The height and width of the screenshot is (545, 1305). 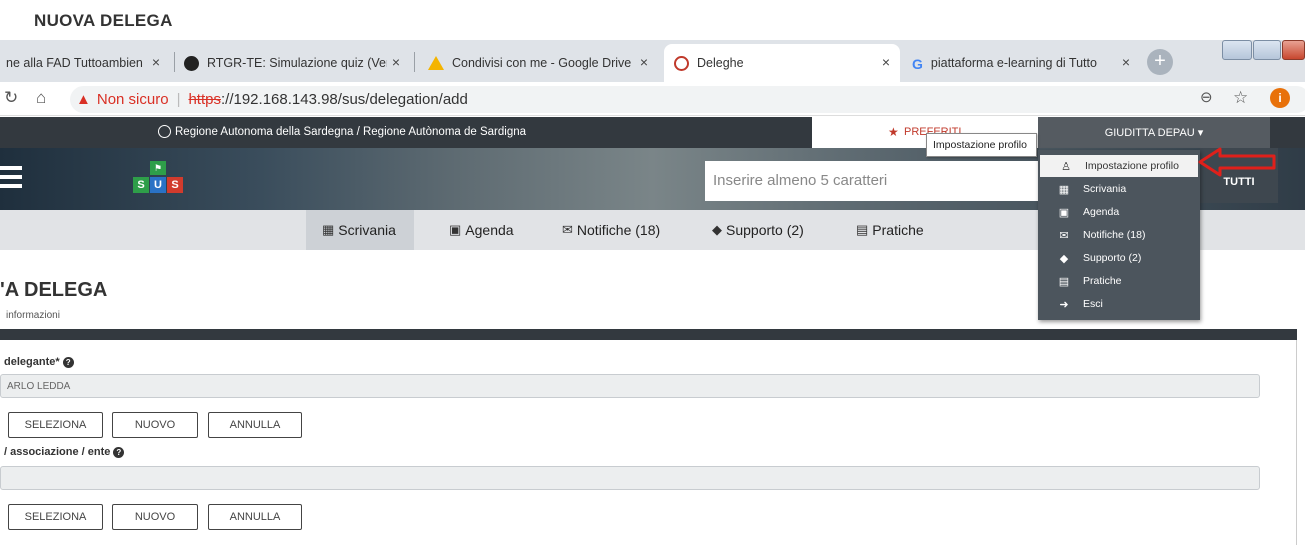 I want to click on maximize-button, so click(x=1267, y=50).